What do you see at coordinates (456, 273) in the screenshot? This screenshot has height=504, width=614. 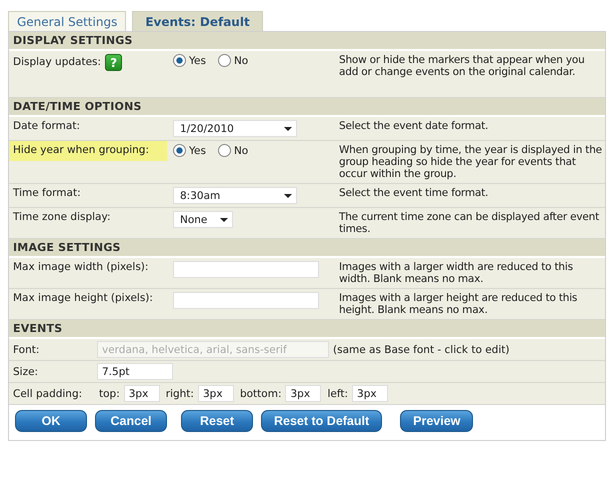 I see `field-description: Images with a larger width are reduced to this width. Blank means no max.` at bounding box center [456, 273].